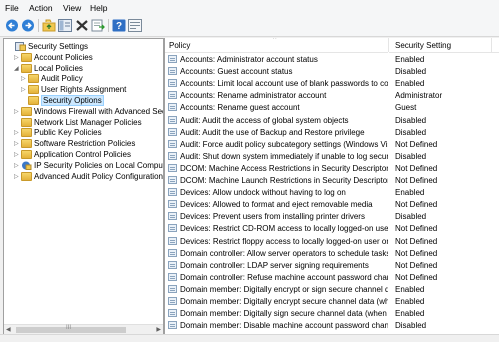 The height and width of the screenshot is (342, 499). Describe the element at coordinates (406, 108) in the screenshot. I see `security-setting-value: Guest` at that location.